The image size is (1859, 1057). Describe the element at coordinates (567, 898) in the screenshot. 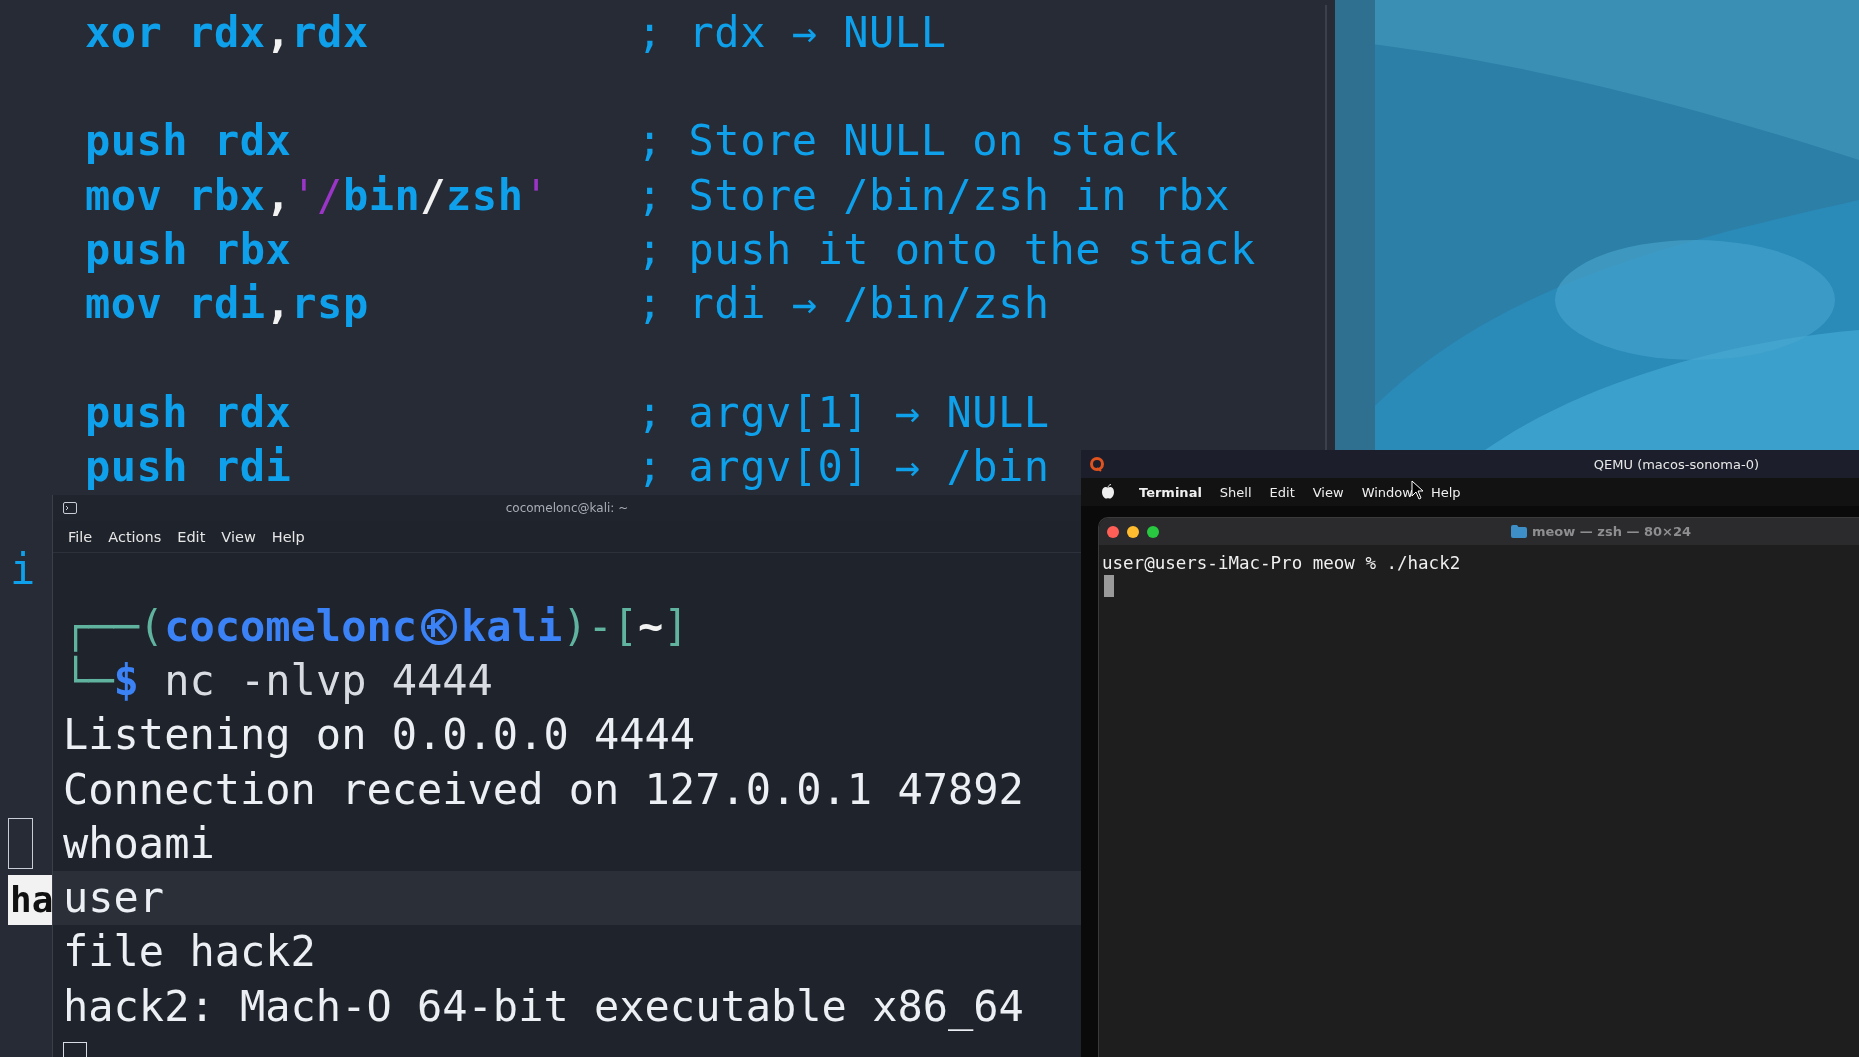

I see `terminal-output: user` at that location.